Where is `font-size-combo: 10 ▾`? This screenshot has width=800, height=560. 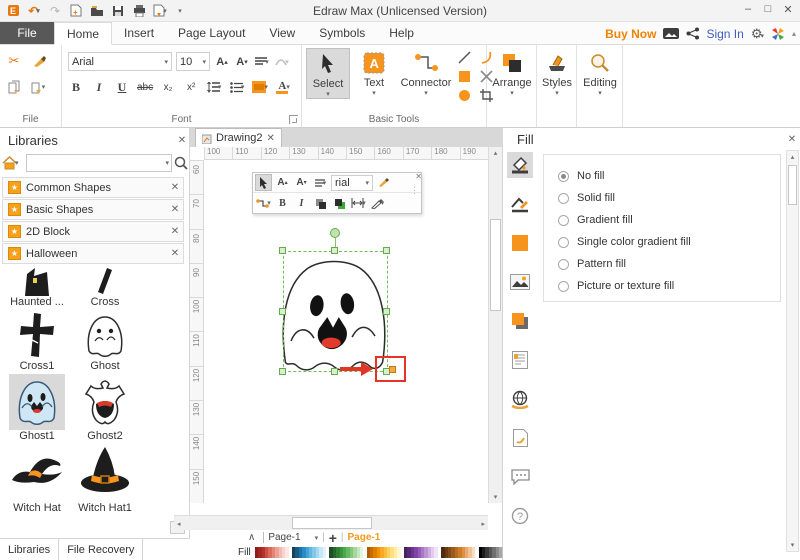
font-size-combo: 10 ▾ is located at coordinates (193, 61).